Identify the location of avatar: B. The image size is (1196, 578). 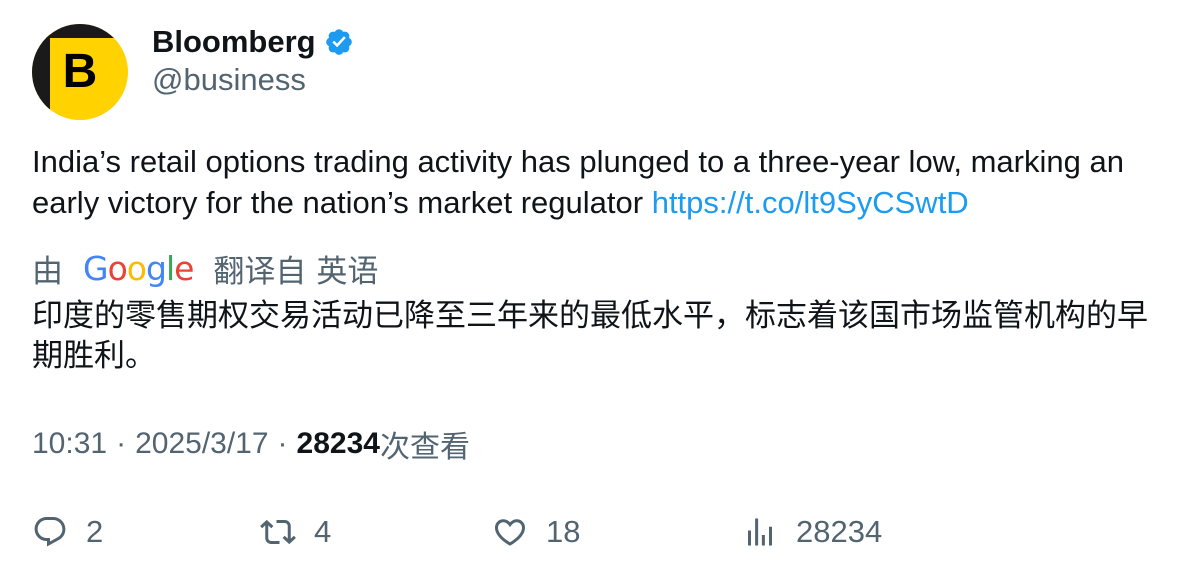
(80, 72).